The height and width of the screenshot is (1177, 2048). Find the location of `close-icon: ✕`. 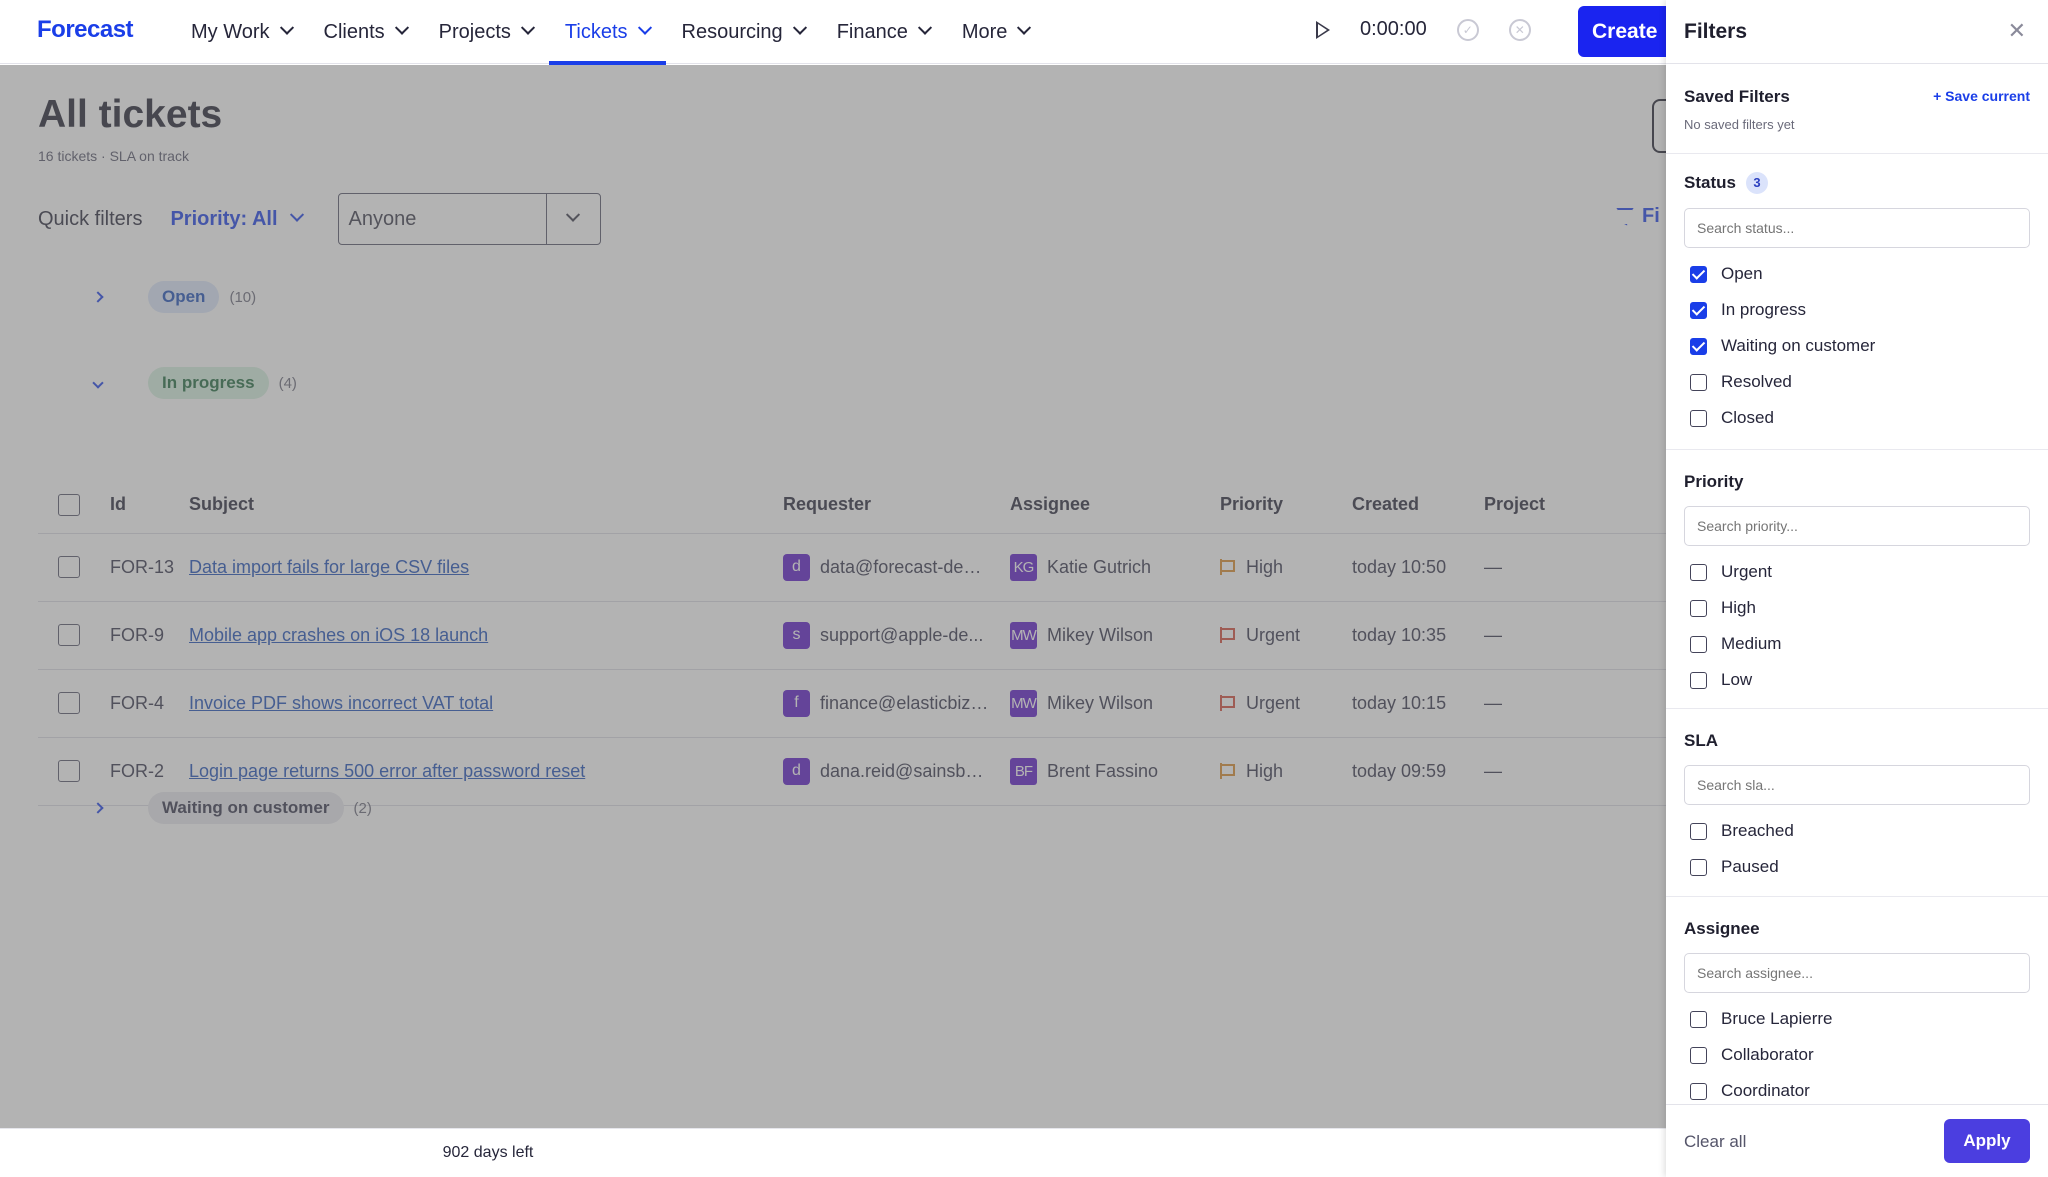

close-icon: ✕ is located at coordinates (2017, 31).